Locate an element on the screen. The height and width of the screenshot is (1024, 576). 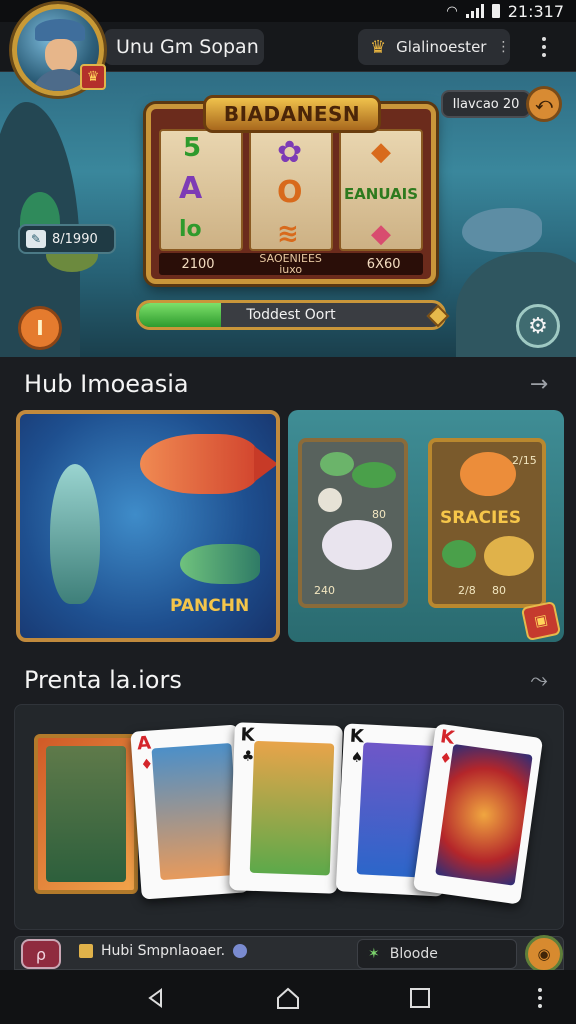
reel-1: 5 A lo is located at coordinates (201, 190).